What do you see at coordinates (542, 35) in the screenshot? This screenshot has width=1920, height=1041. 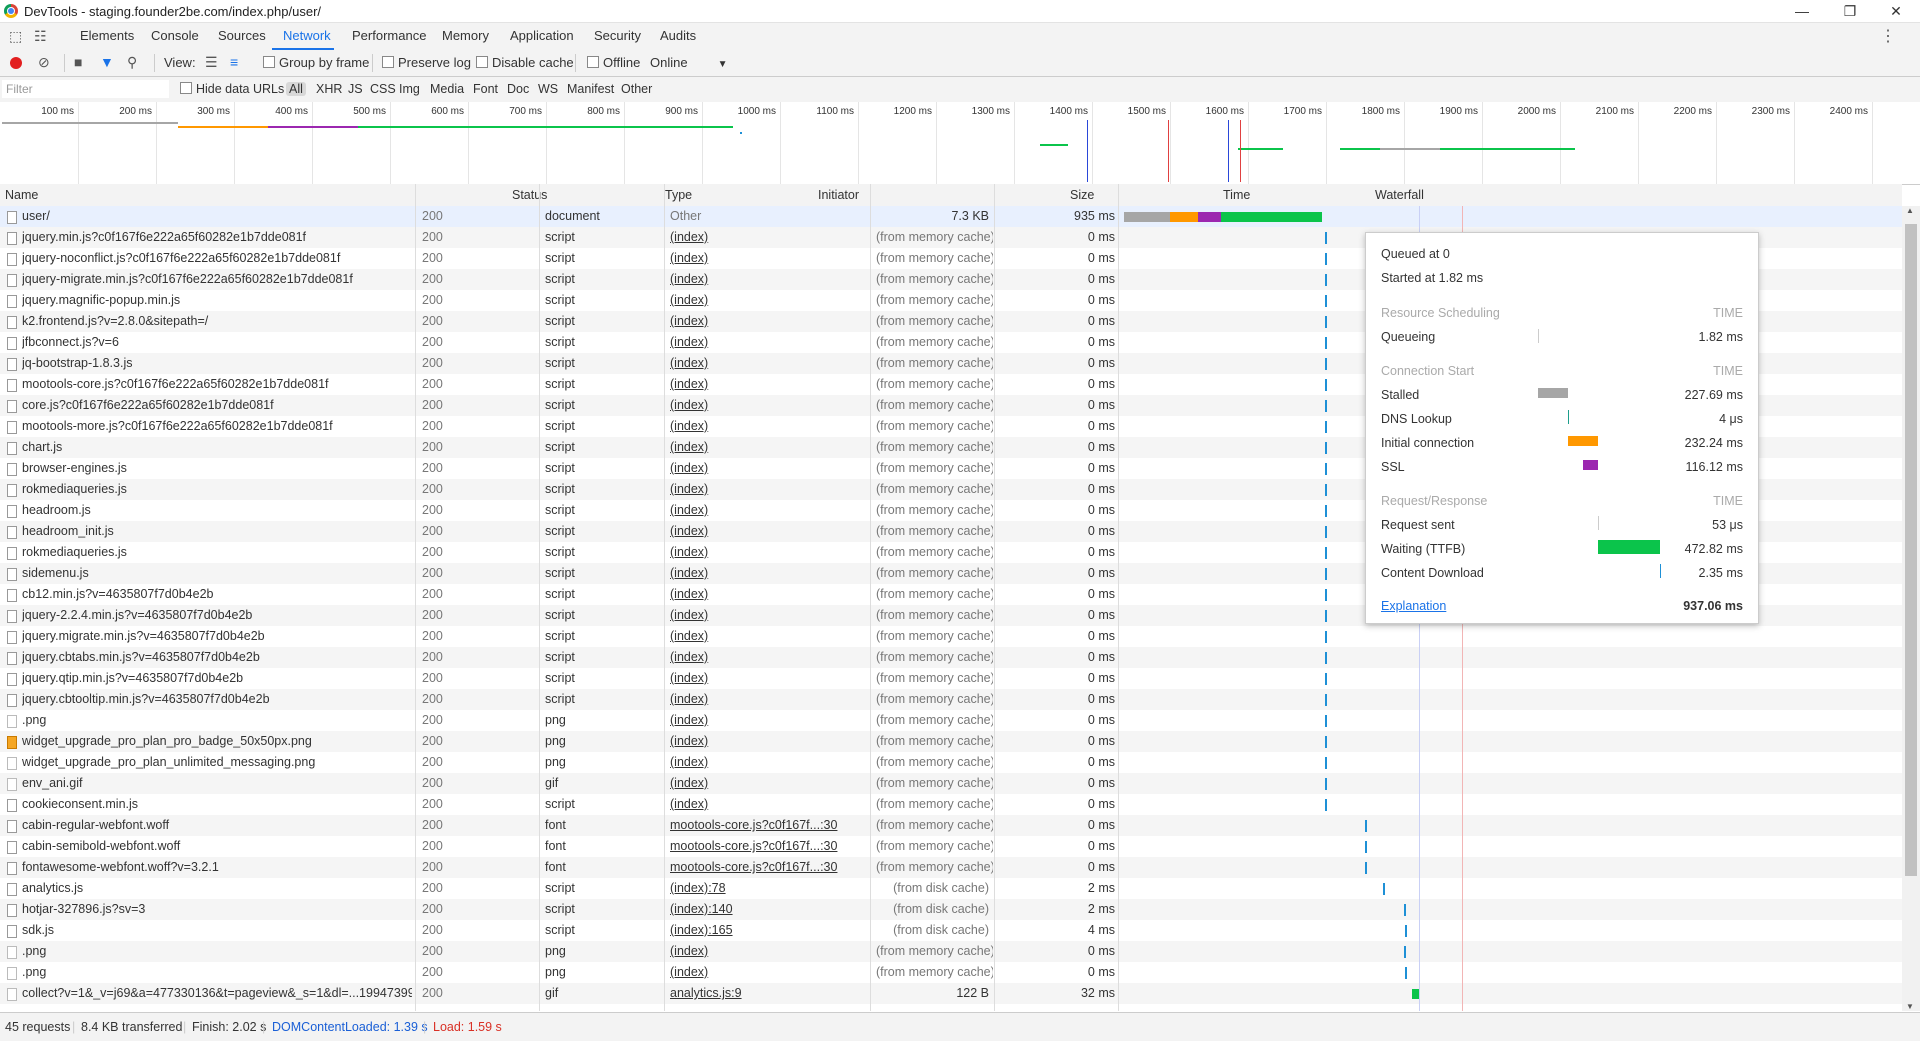 I see `tab-application: Application` at bounding box center [542, 35].